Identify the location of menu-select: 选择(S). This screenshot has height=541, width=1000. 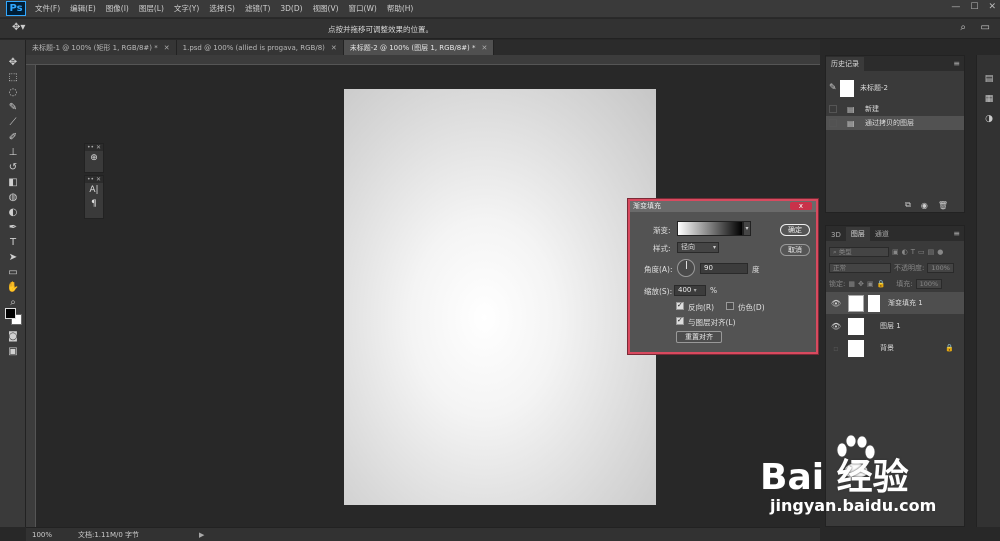
(222, 8).